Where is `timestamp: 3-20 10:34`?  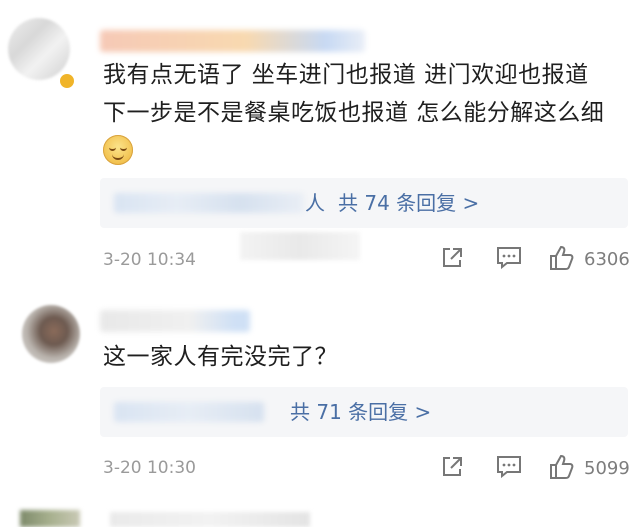 timestamp: 3-20 10:34 is located at coordinates (149, 260).